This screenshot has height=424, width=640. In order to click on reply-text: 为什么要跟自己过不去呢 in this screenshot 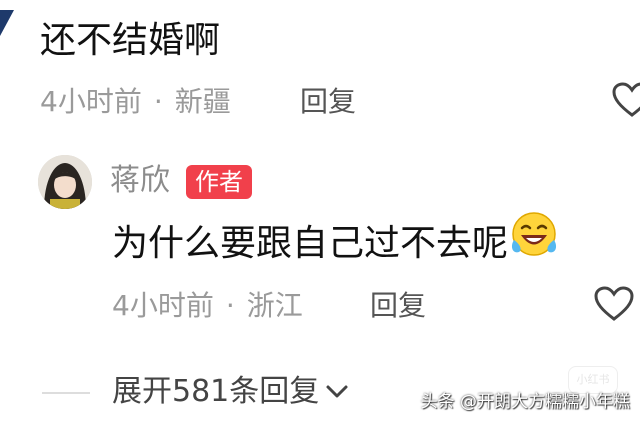, I will do `click(335, 242)`.